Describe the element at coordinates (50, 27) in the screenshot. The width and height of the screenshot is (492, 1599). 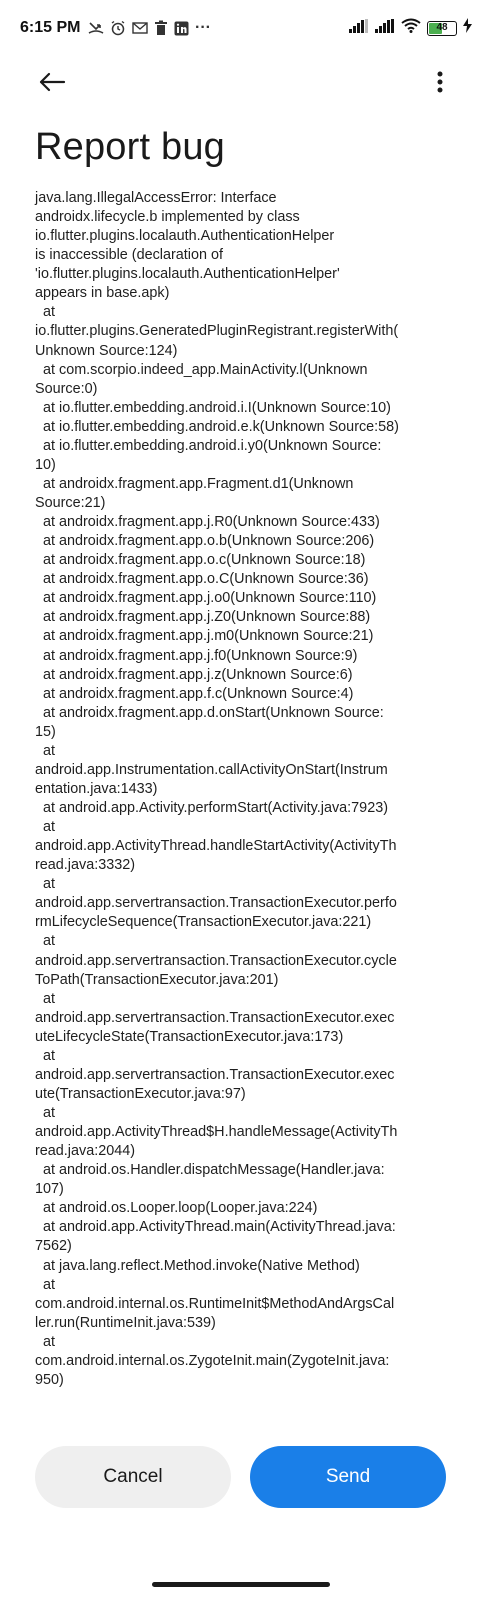
I see `status-time: 6:15 PM` at that location.